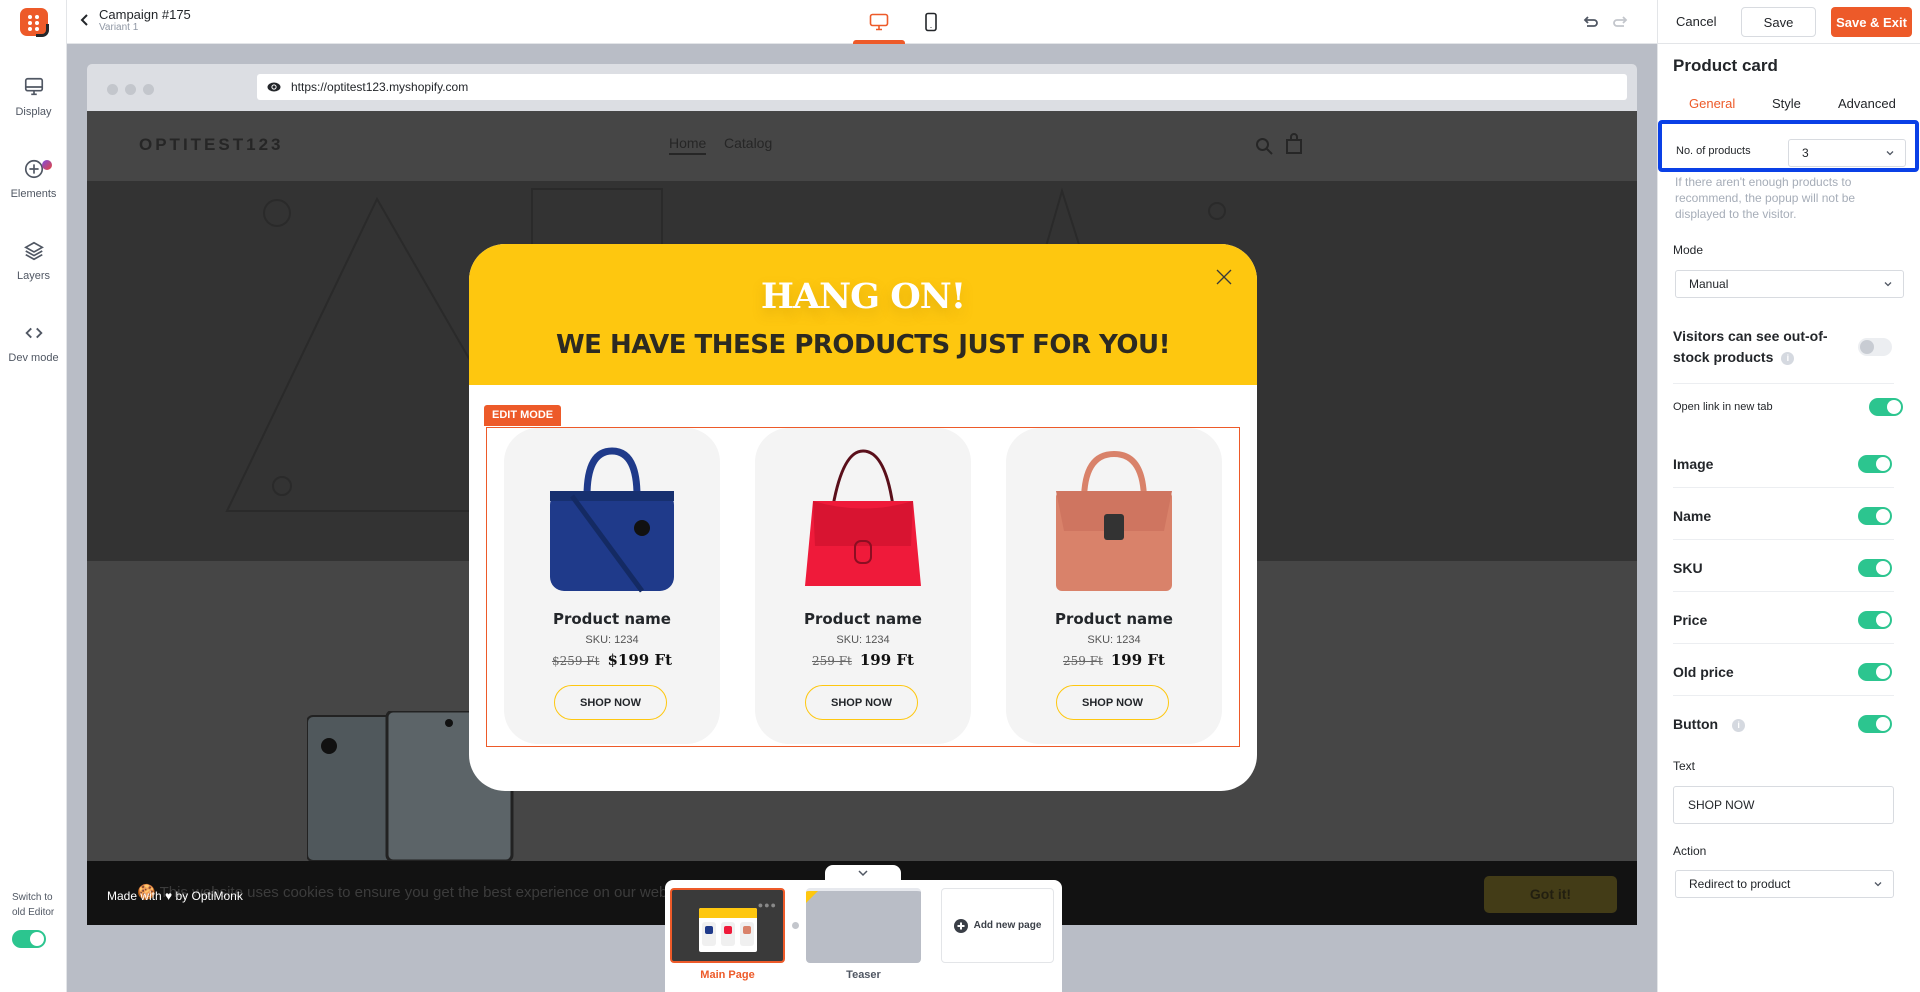 This screenshot has width=1920, height=992. I want to click on store-header: OPTITEST123 Home Catalog, so click(862, 146).